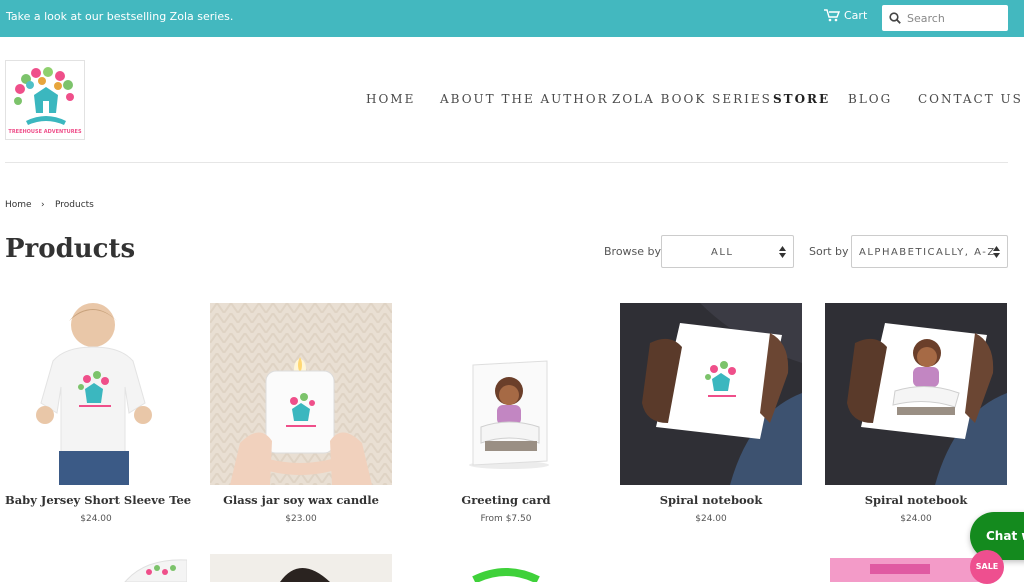 The image size is (1024, 584). I want to click on logo-text: TREEHOUSE ADVENTURES, so click(45, 132).